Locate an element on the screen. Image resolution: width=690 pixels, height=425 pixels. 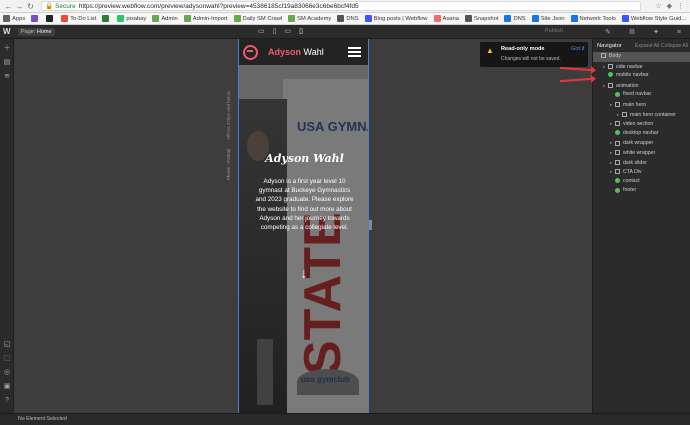
brand-name: Adyson Wahl is located at coordinates (296, 52).